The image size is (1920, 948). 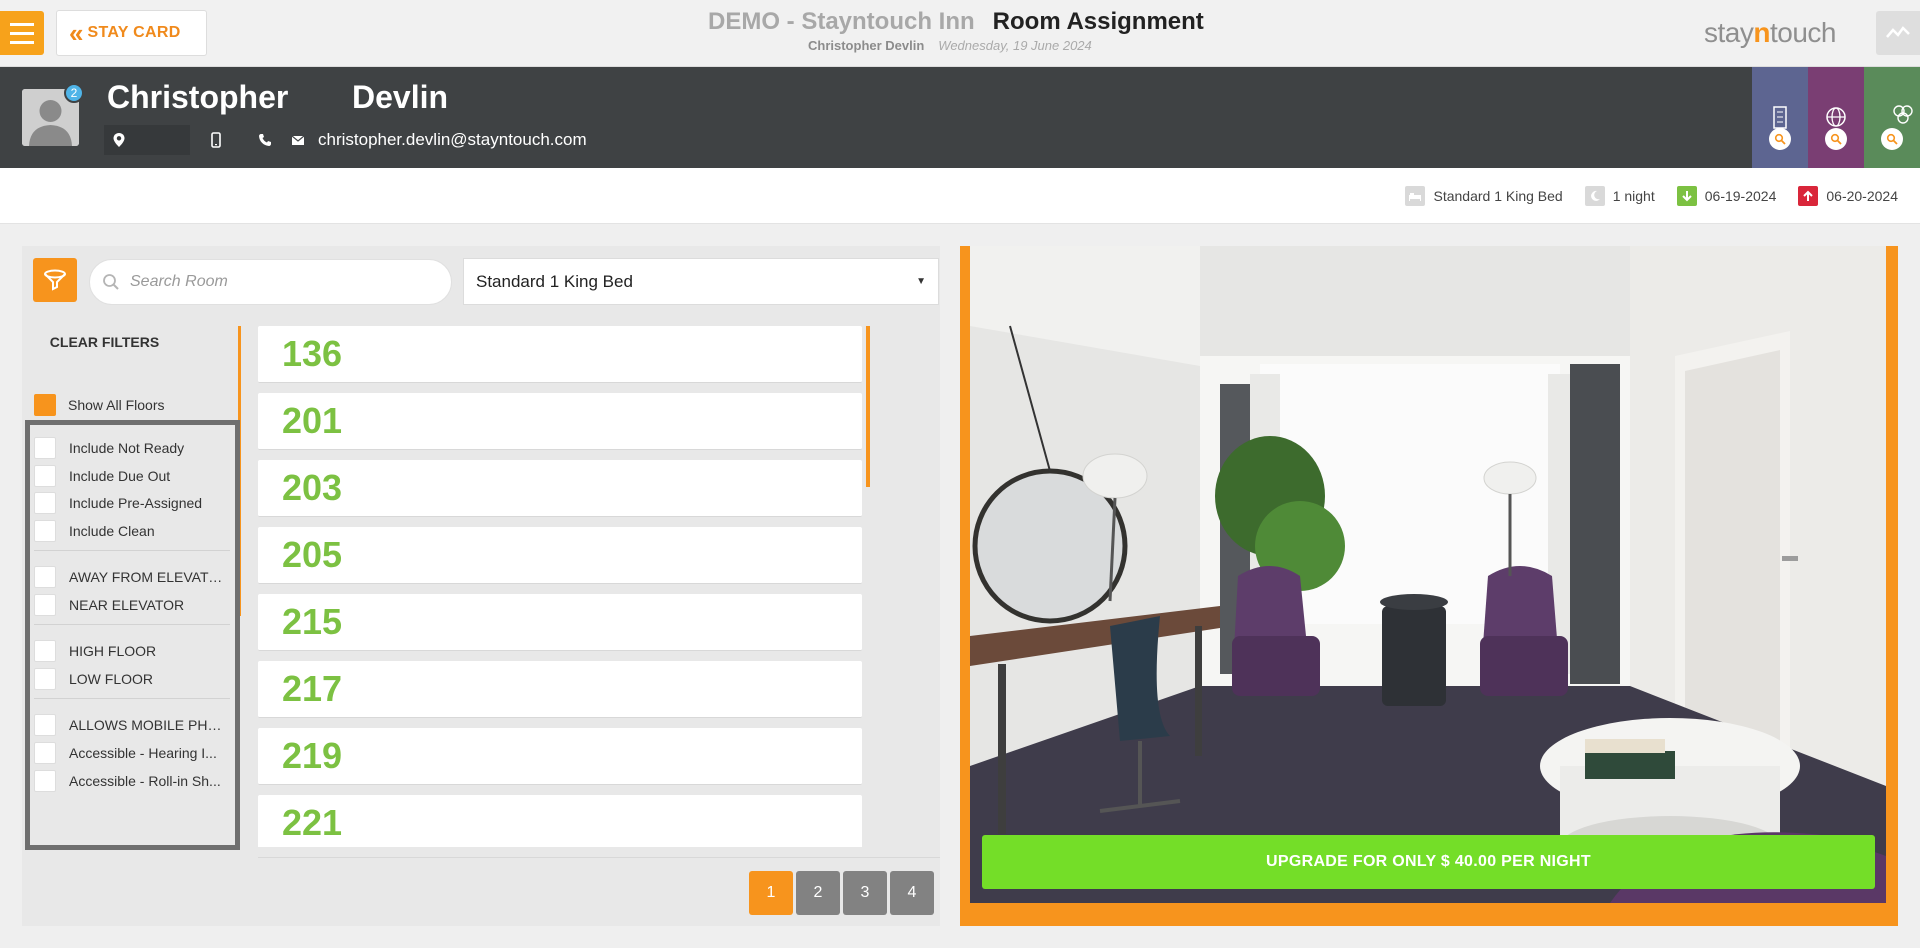 What do you see at coordinates (312, 353) in the screenshot?
I see `room-number: 136` at bounding box center [312, 353].